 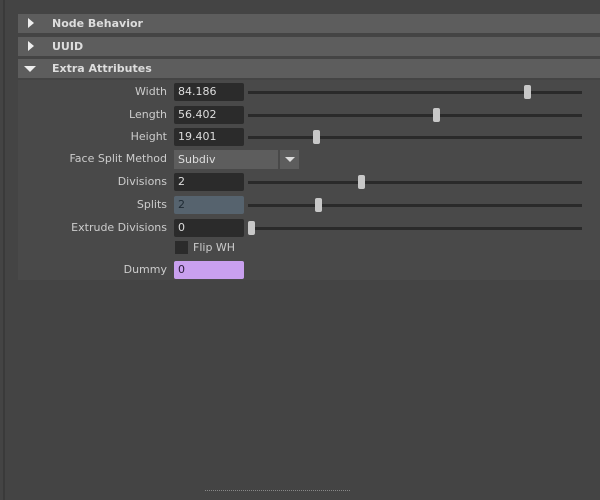 What do you see at coordinates (181, 247) in the screenshot?
I see `flip-wh-checkbox` at bounding box center [181, 247].